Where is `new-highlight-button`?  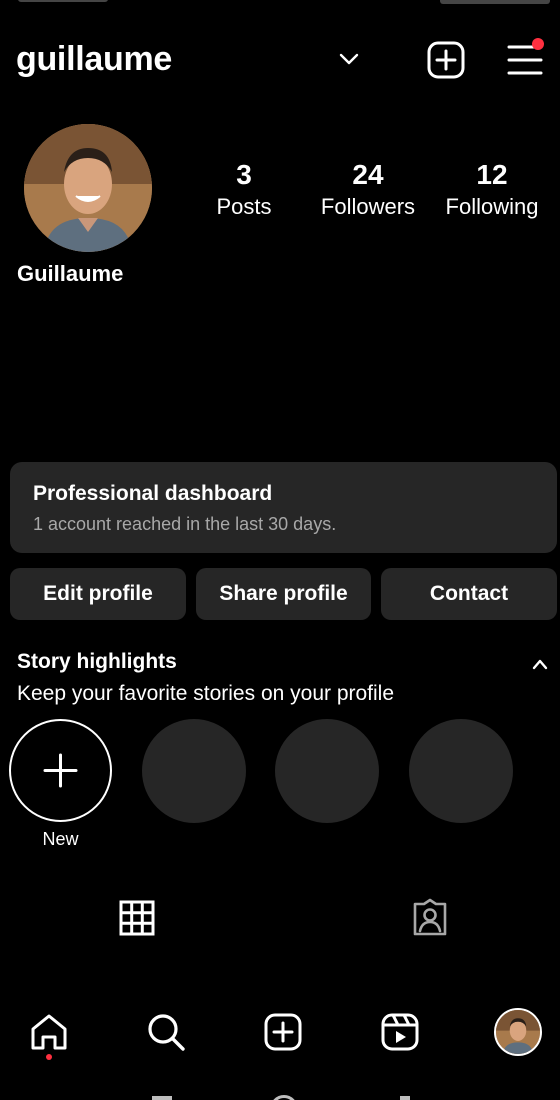 new-highlight-button is located at coordinates (60, 770).